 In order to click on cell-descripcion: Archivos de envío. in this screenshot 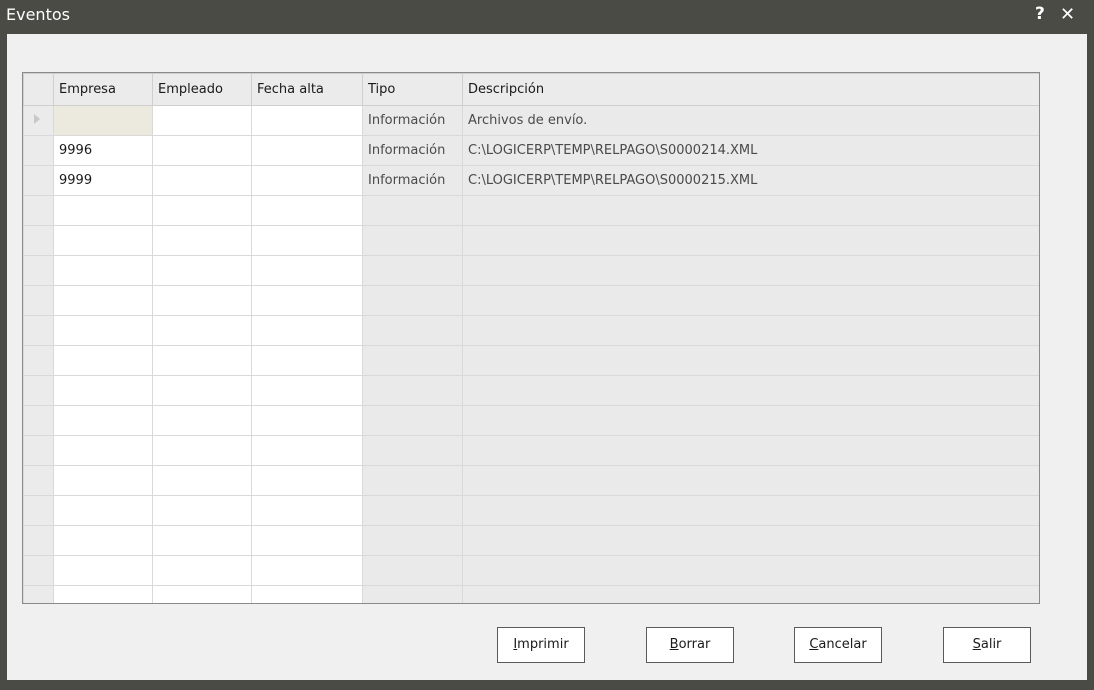, I will do `click(750, 120)`.